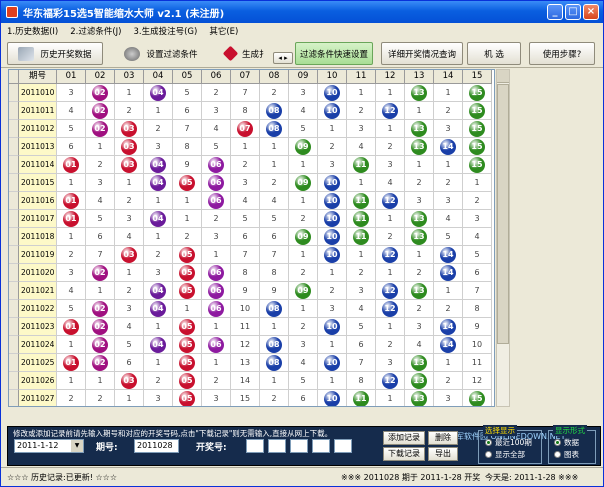 This screenshot has height=487, width=604. Describe the element at coordinates (332, 77) in the screenshot. I see `header-col-10: 10` at that location.